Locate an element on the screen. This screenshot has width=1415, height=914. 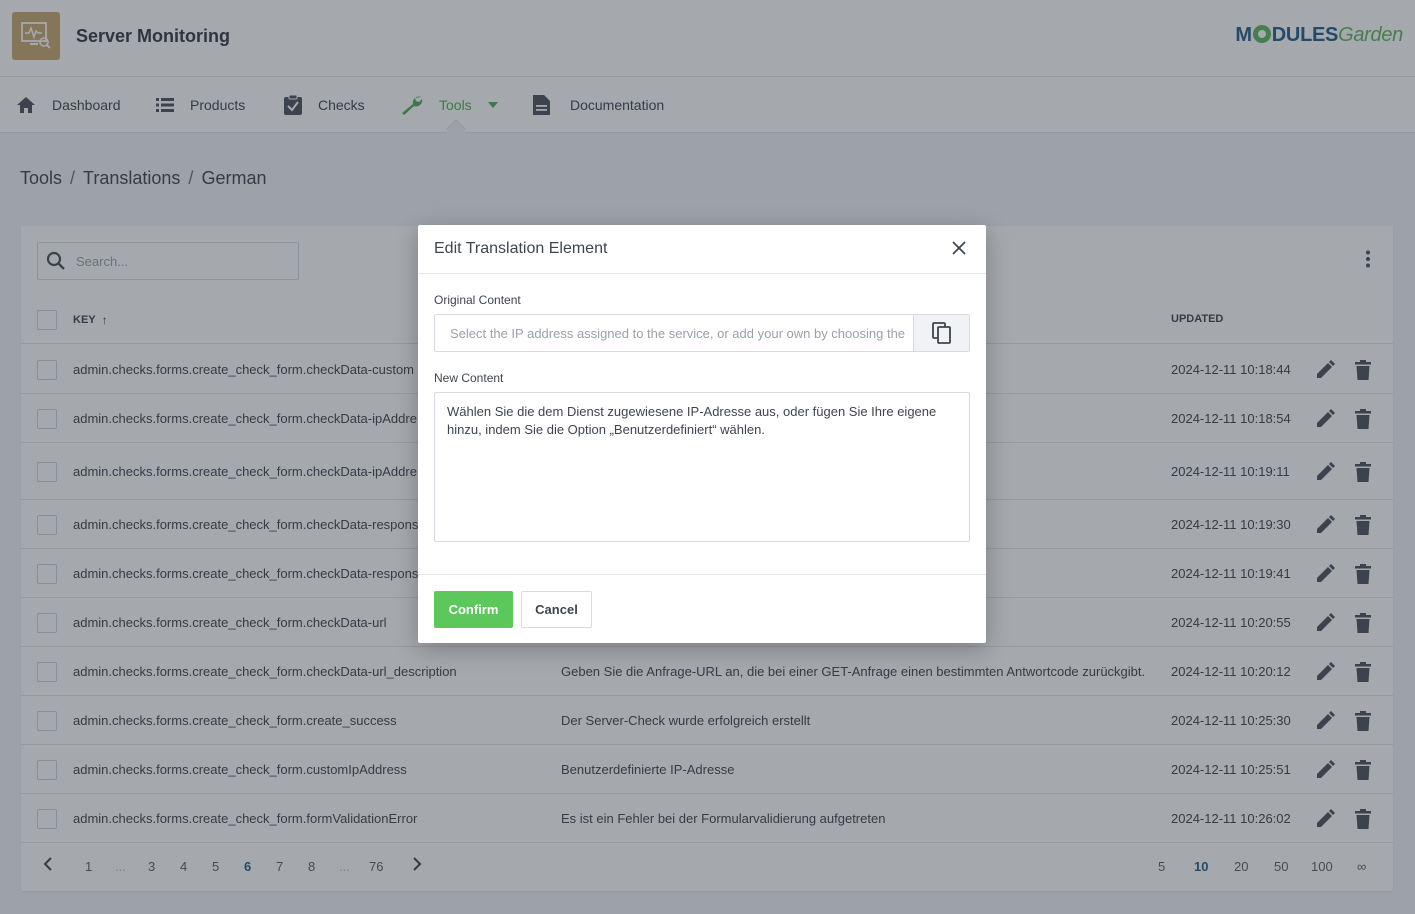
confirm-button: Confirm is located at coordinates (473, 609).